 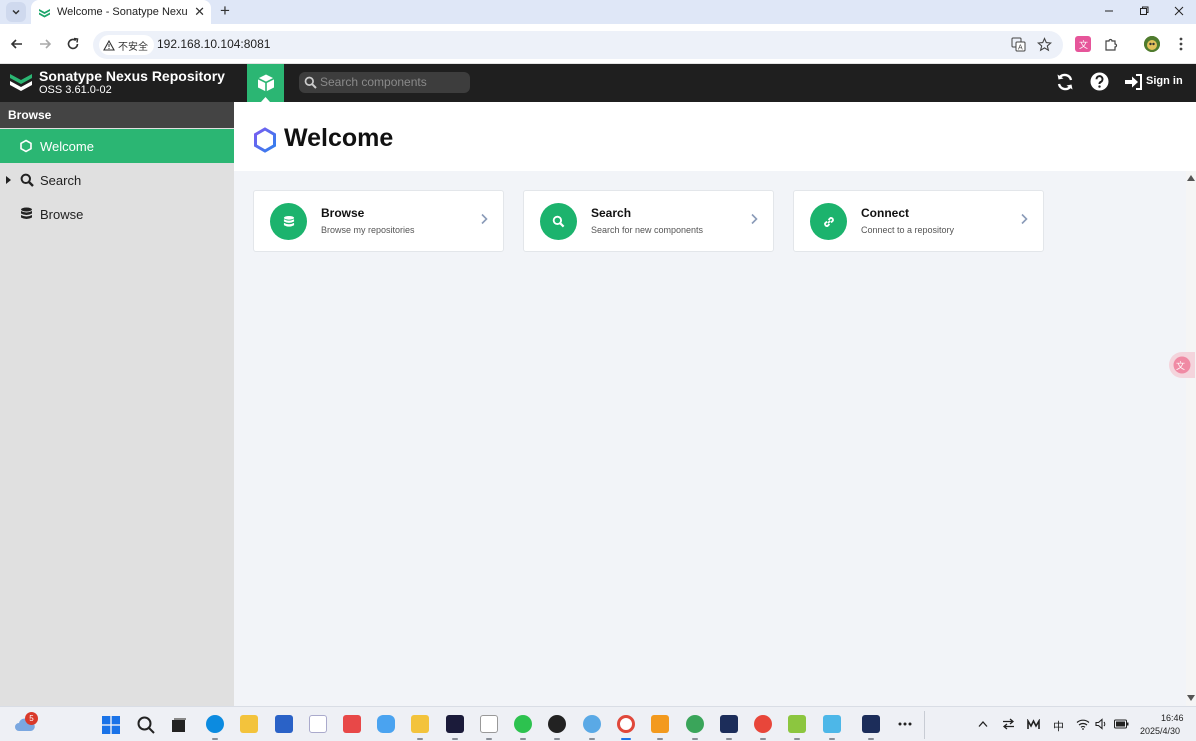 I want to click on tab-close-icon: ✕, so click(x=199, y=12).